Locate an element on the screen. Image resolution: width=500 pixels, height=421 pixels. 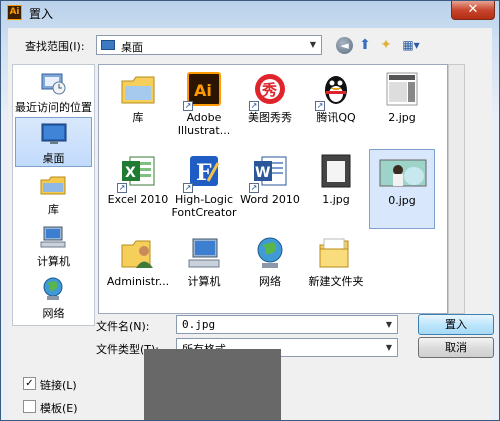
file-item-2jpg: 2.jpg is located at coordinates (402, 107).